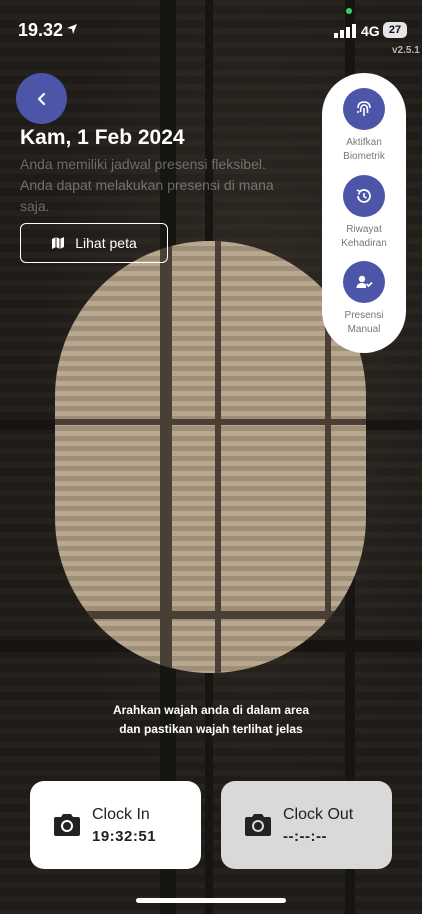 This screenshot has height=914, width=422. Describe the element at coordinates (364, 156) in the screenshot. I see `menu-label-biometric-2: Biometrik` at that location.